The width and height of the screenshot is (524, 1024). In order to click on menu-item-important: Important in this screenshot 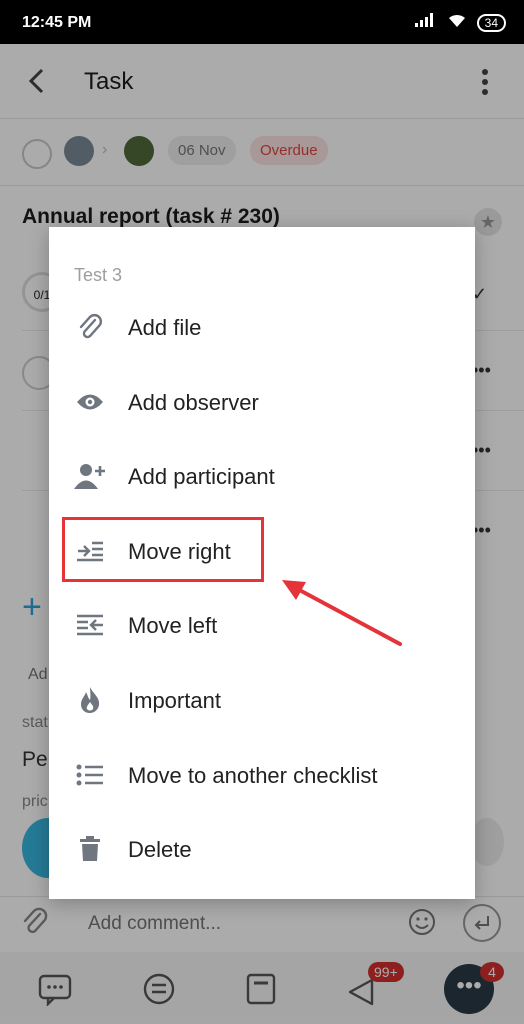, I will do `click(262, 700)`.